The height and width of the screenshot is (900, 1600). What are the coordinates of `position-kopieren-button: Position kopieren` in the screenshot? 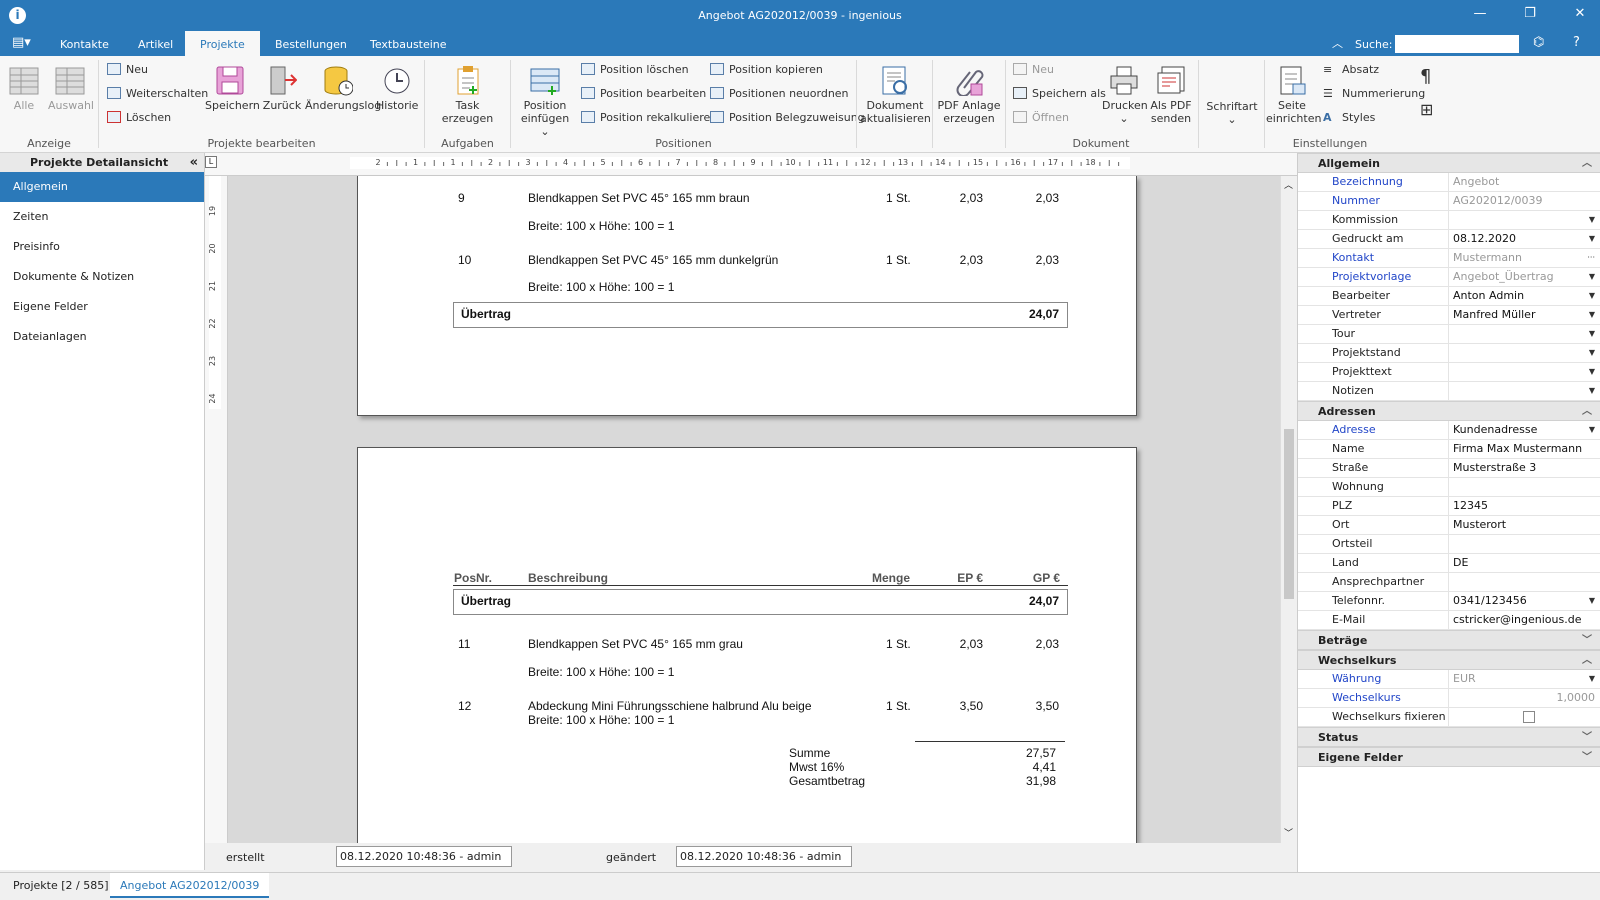 It's located at (766, 70).